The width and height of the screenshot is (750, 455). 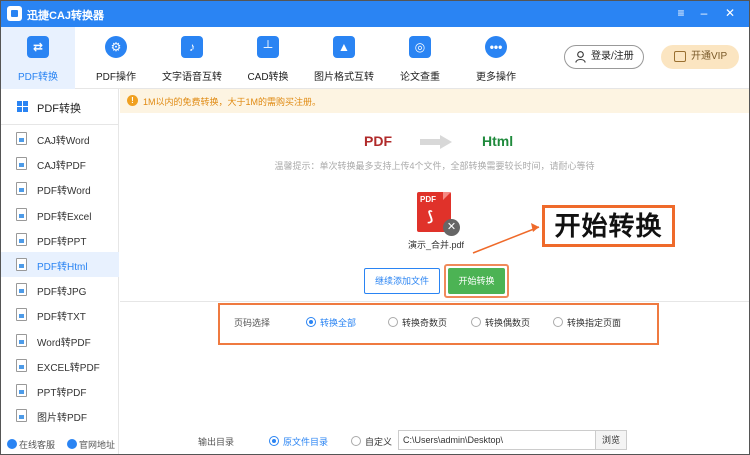 I want to click on output-path-field: C:\Users\admin\Desktop\, so click(x=497, y=440).